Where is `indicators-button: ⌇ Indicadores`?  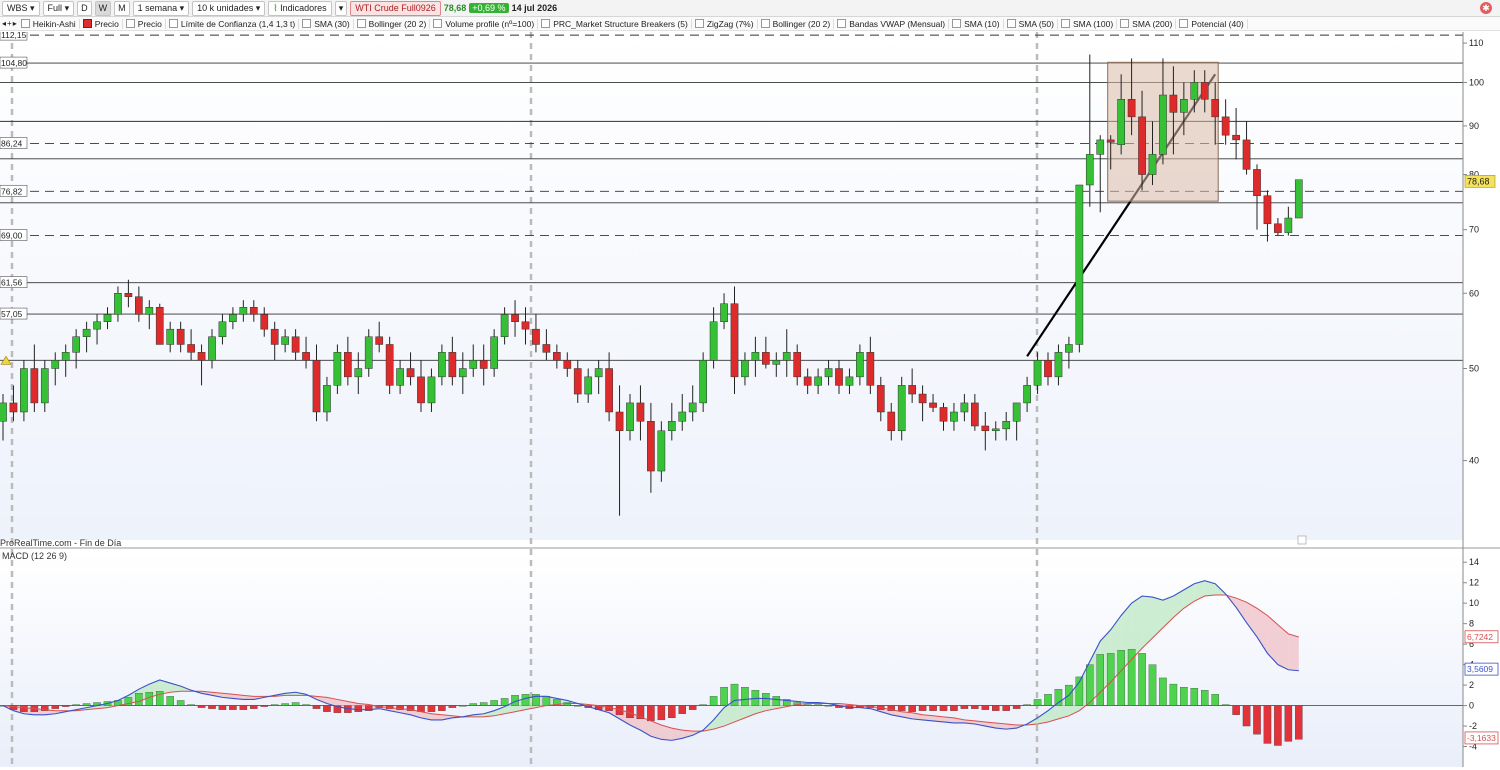
indicators-button: ⌇ Indicadores is located at coordinates (300, 8).